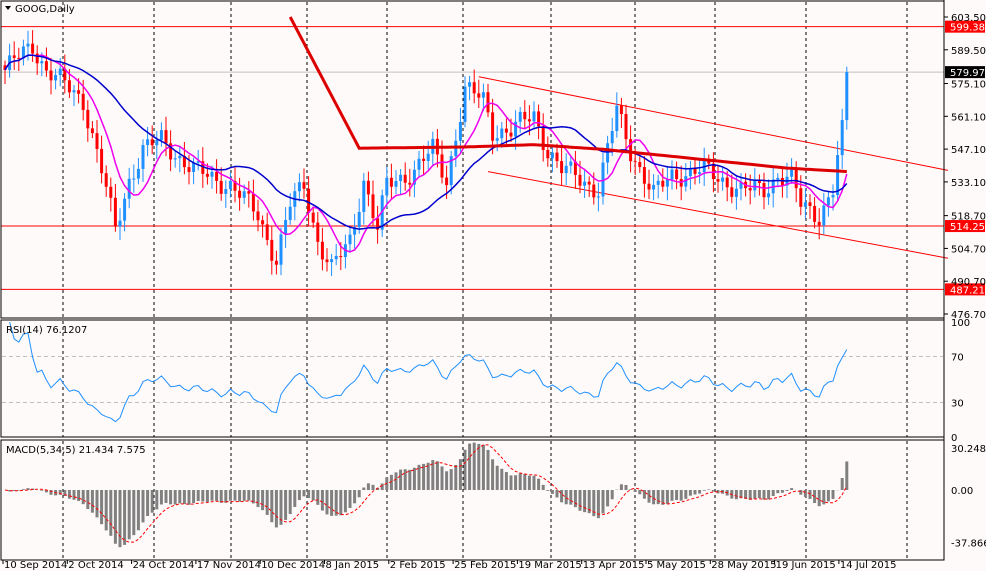 This screenshot has height=575, width=986. Describe the element at coordinates (35, 565) in the screenshot. I see `time-tick-label: 10 Sep 2014` at that location.